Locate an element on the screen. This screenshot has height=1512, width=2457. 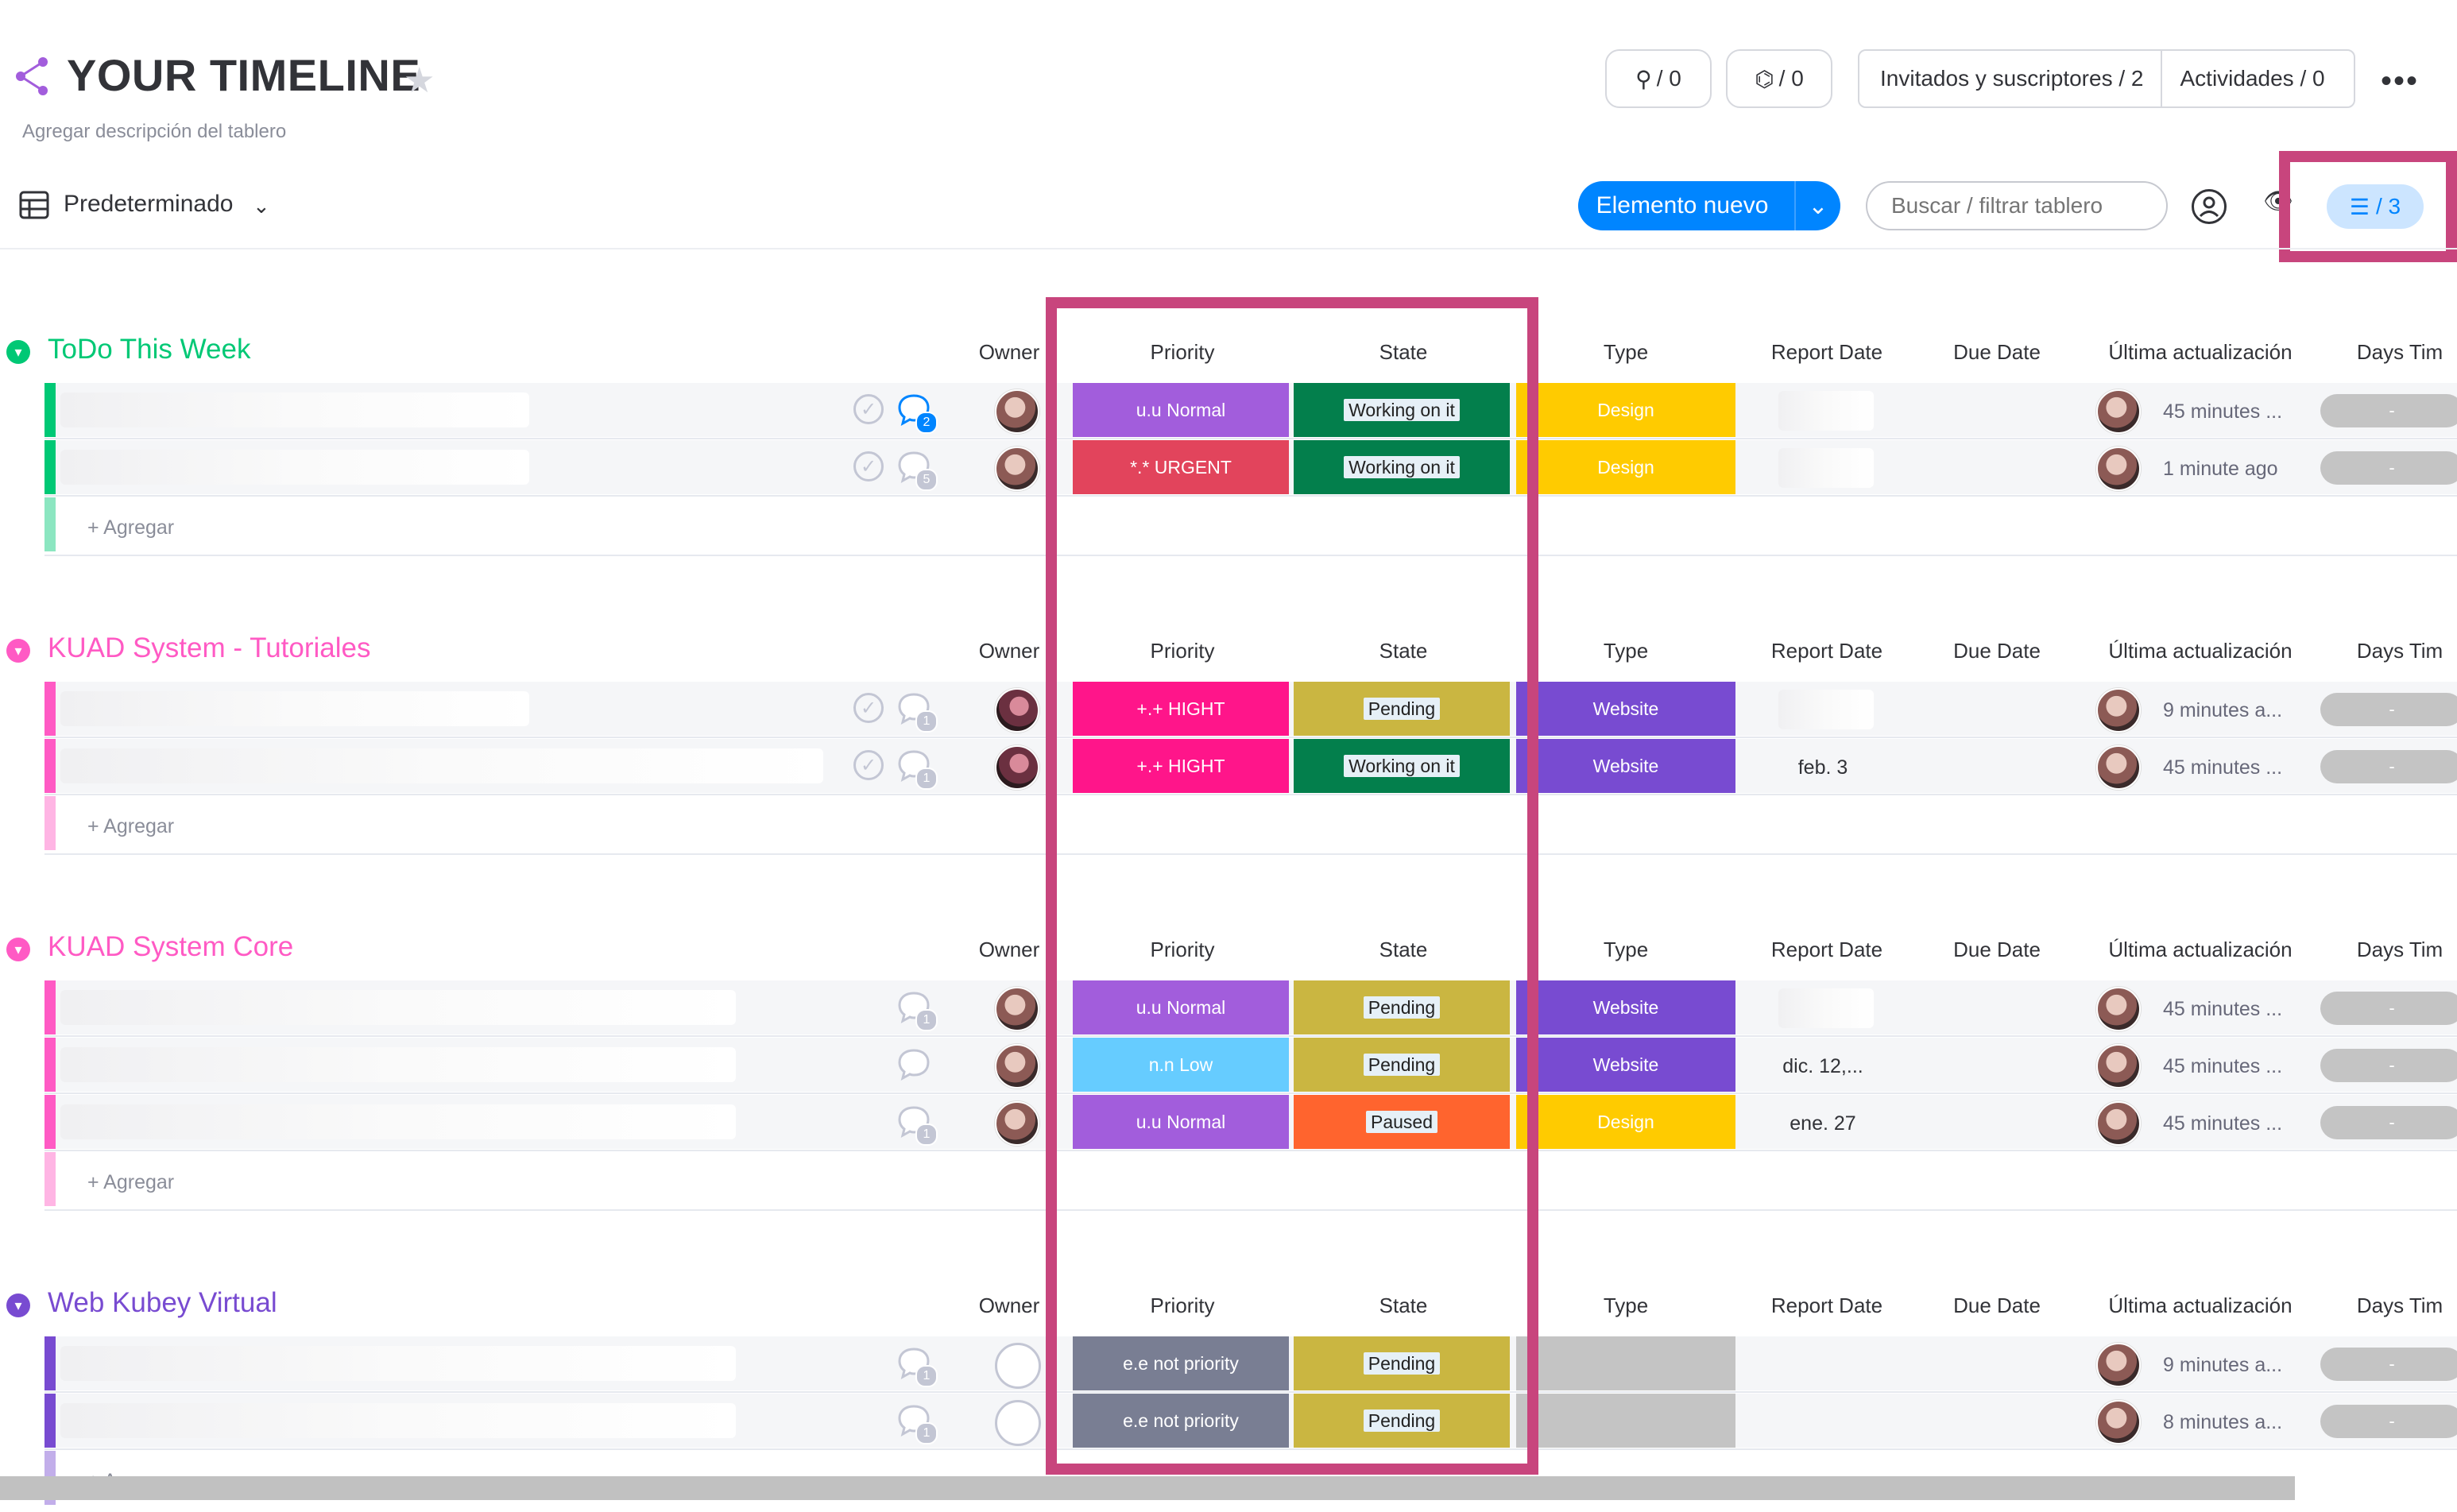
person-filter-icon is located at coordinates (2209, 206).